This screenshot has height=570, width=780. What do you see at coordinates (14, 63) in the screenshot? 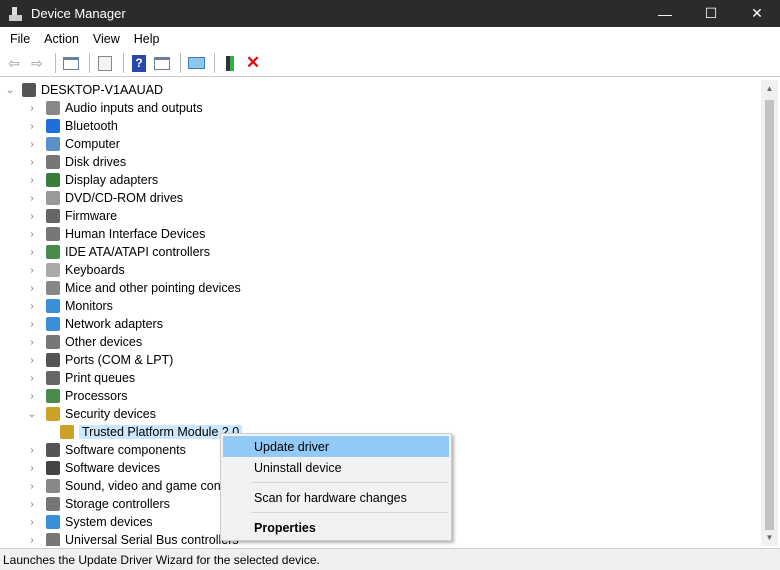
I see `back-icon: ⇦` at bounding box center [14, 63].